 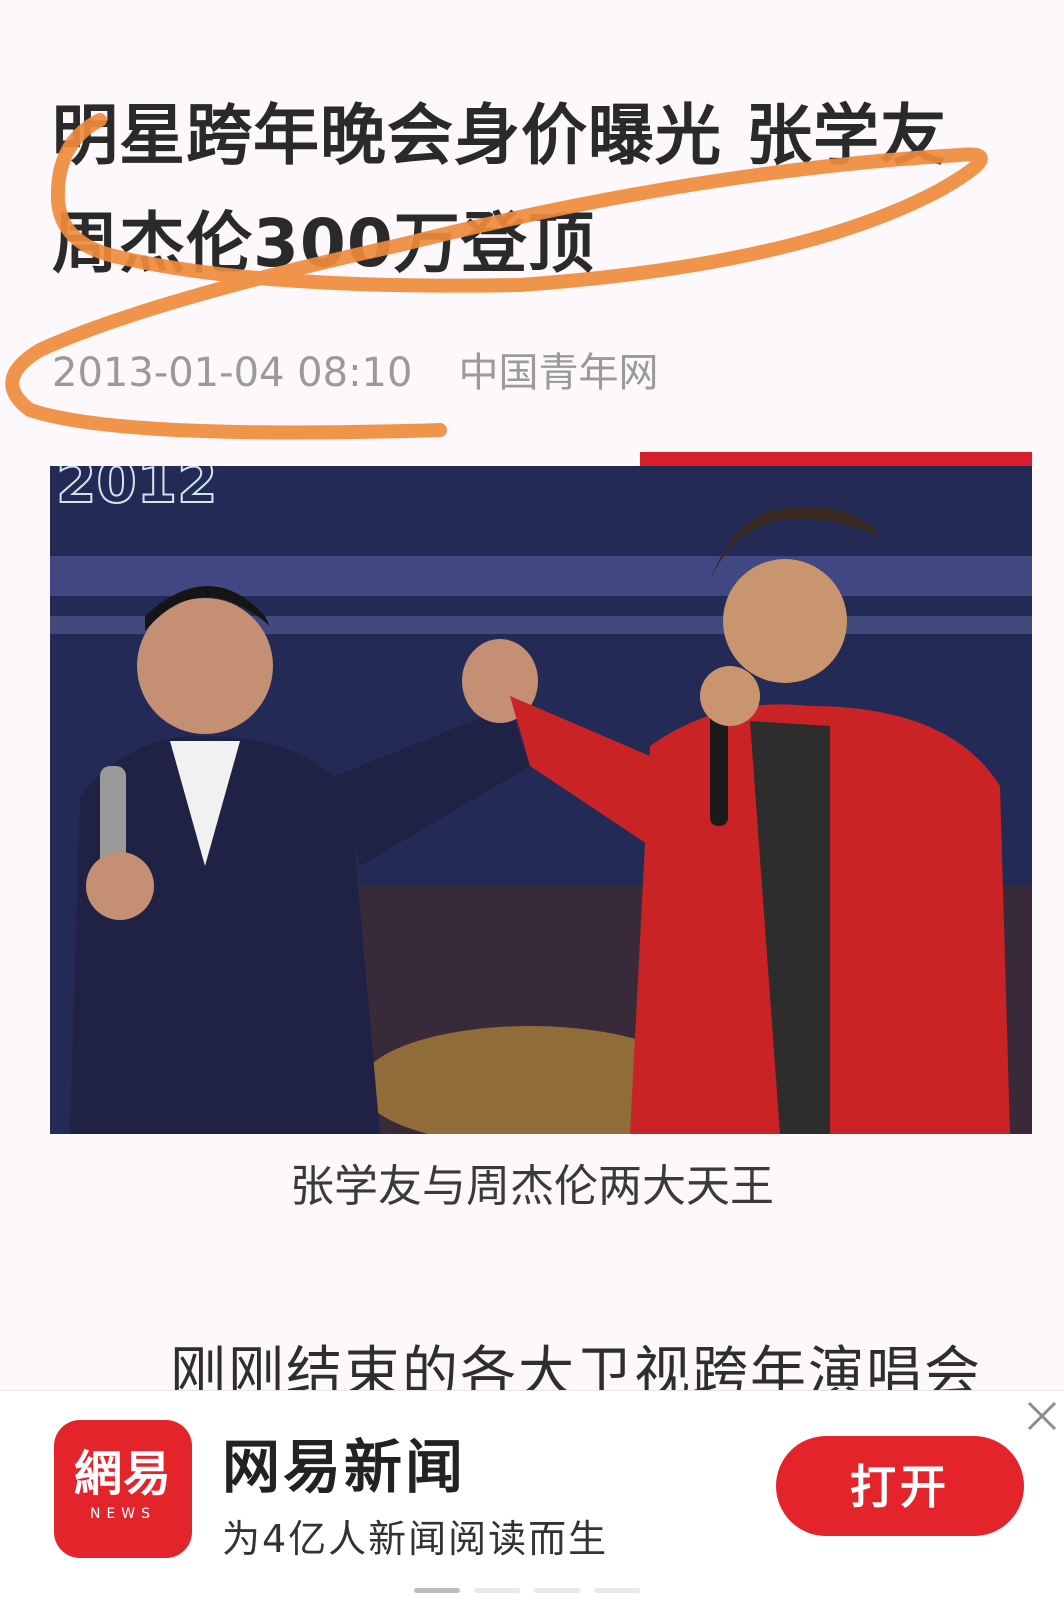 What do you see at coordinates (558, 373) in the screenshot?
I see `source-name: 中国青年网` at bounding box center [558, 373].